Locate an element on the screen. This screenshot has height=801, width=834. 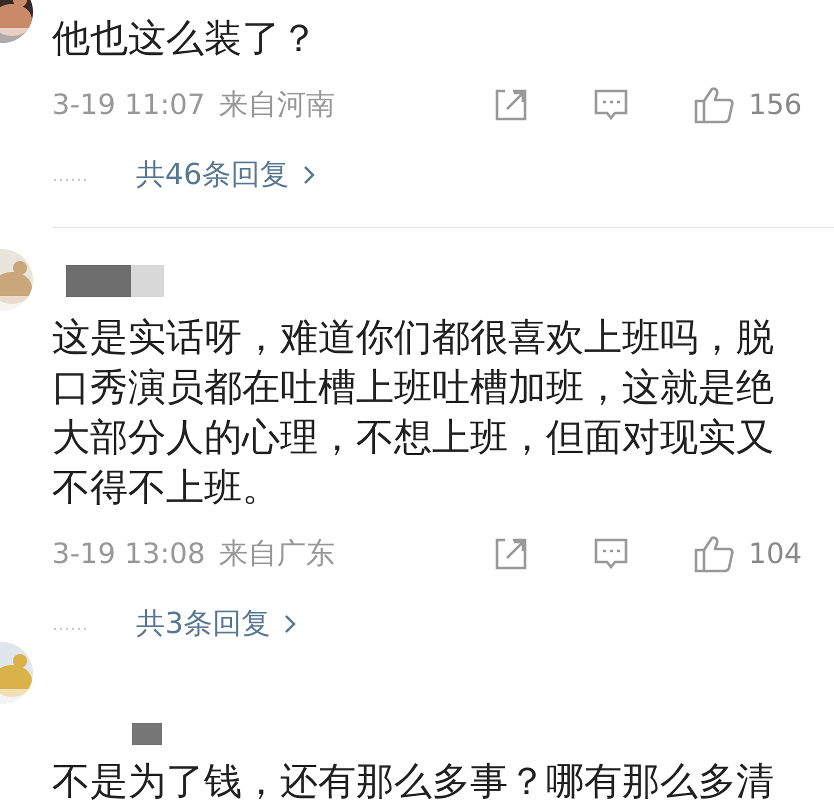
comment-text: 他也这么装了？ is located at coordinates (185, 38).